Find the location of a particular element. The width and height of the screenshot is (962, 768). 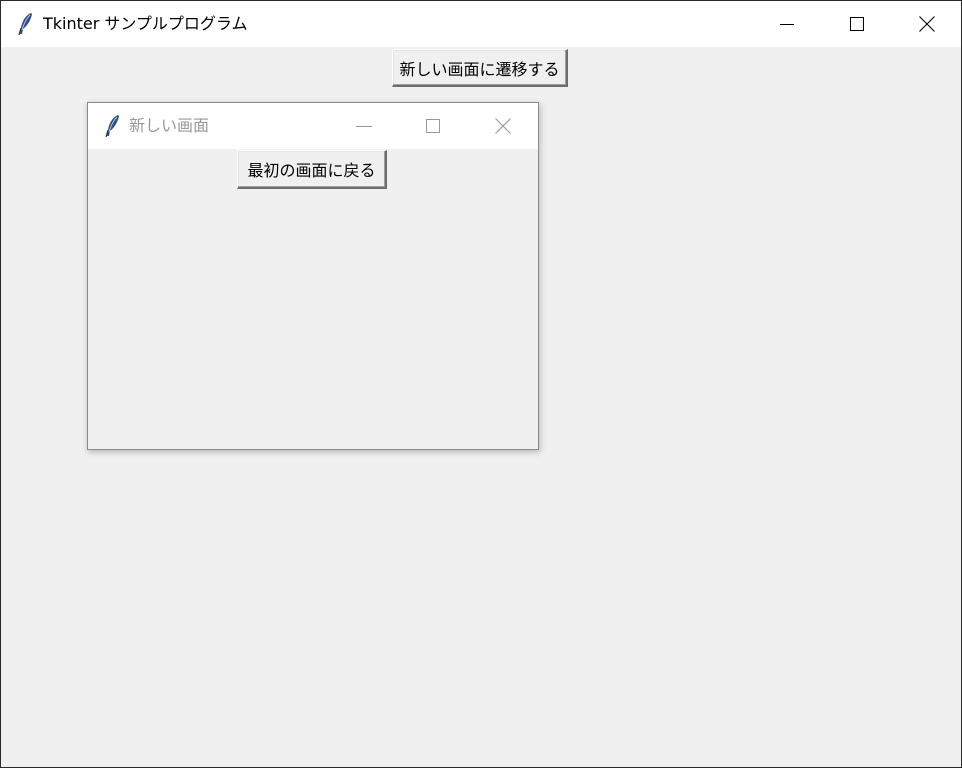

sub-titlebar: 新しい画面 is located at coordinates (313, 126).